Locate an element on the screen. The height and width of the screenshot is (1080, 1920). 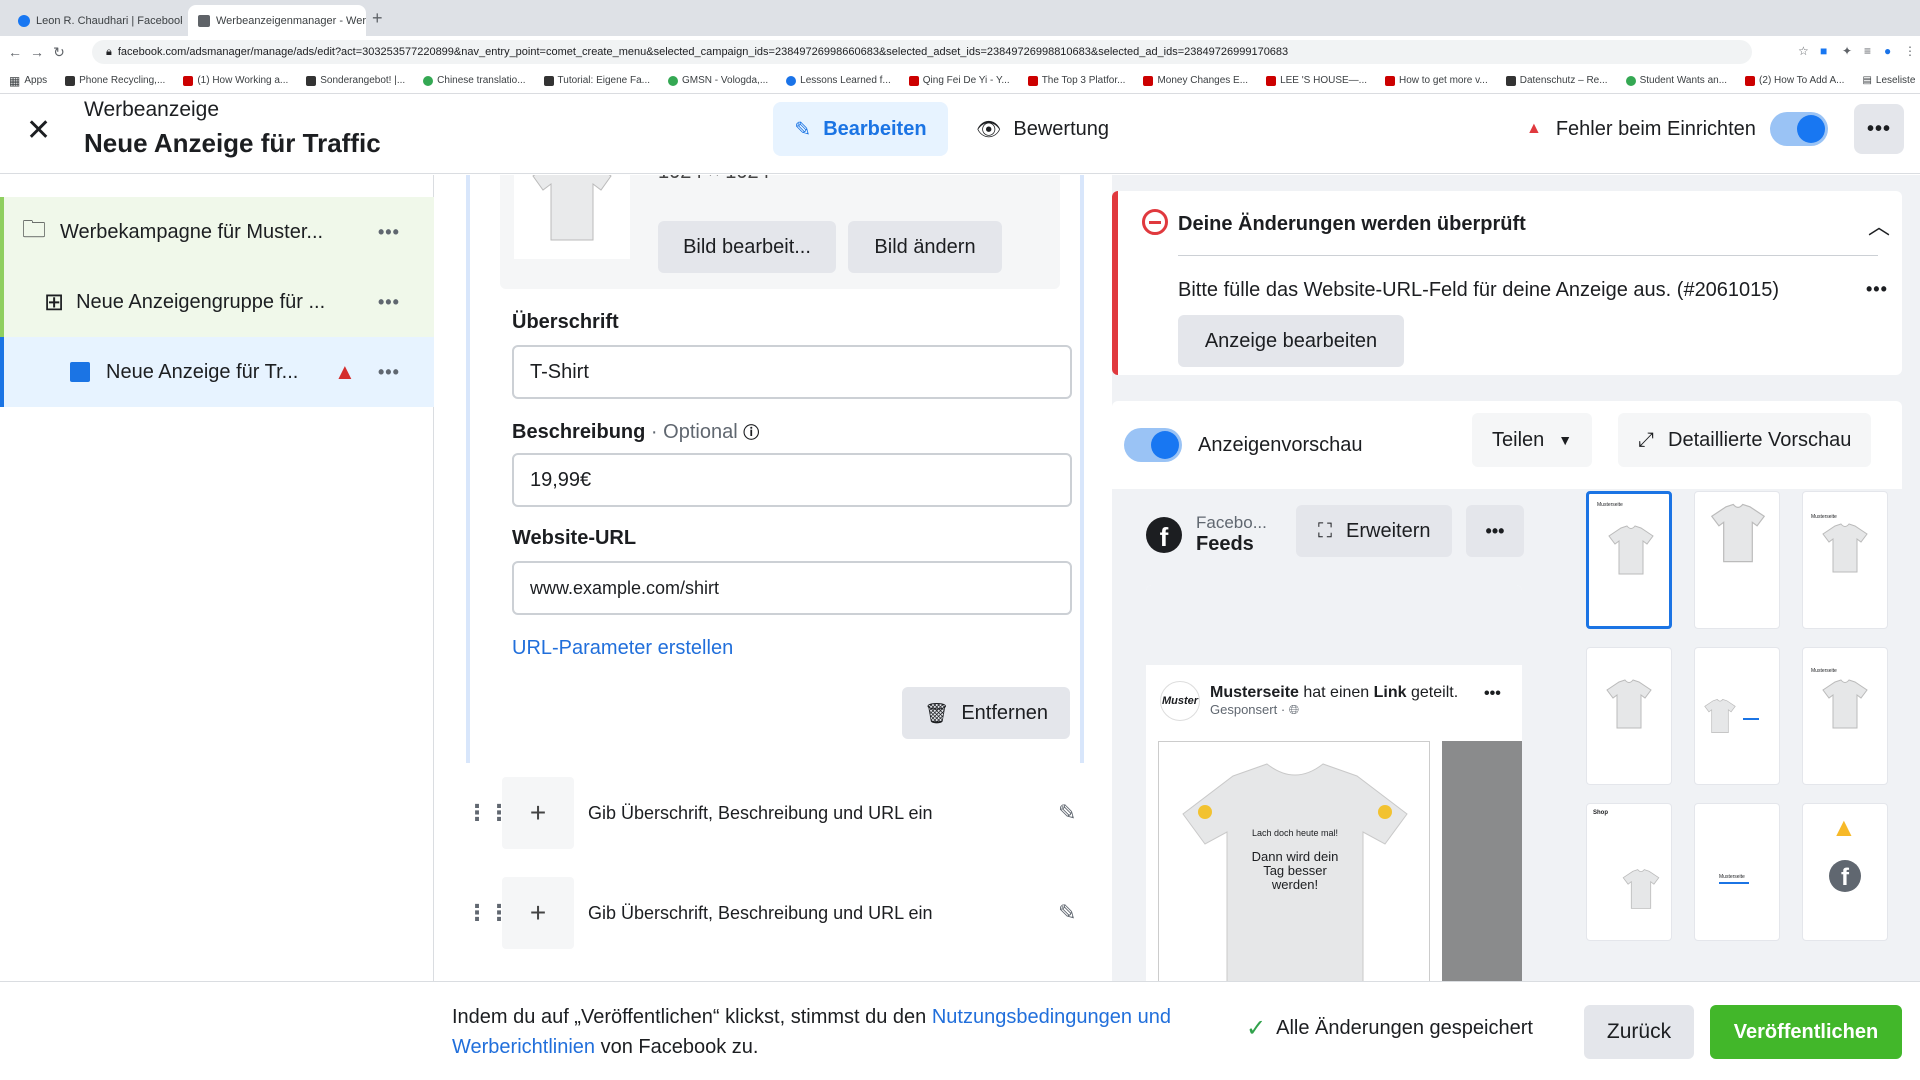
website-url-input: www.example.com/shirt is located at coordinates (792, 588).